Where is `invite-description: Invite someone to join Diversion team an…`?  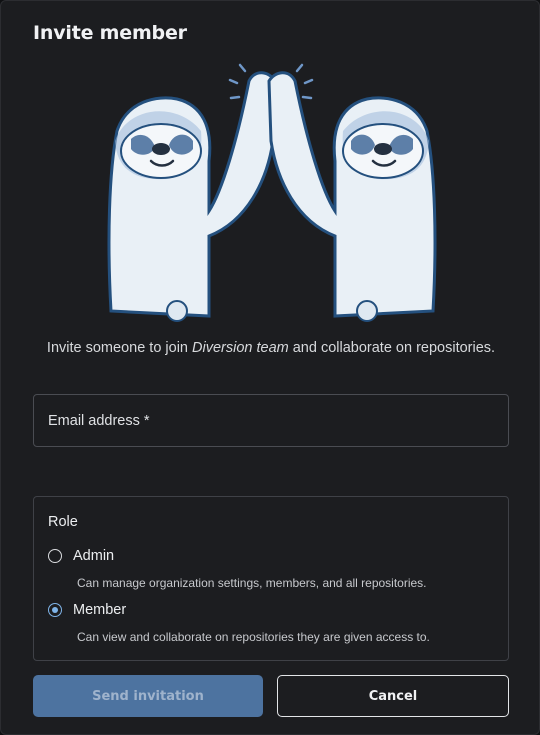 invite-description: Invite someone to join Diversion team an… is located at coordinates (270, 348).